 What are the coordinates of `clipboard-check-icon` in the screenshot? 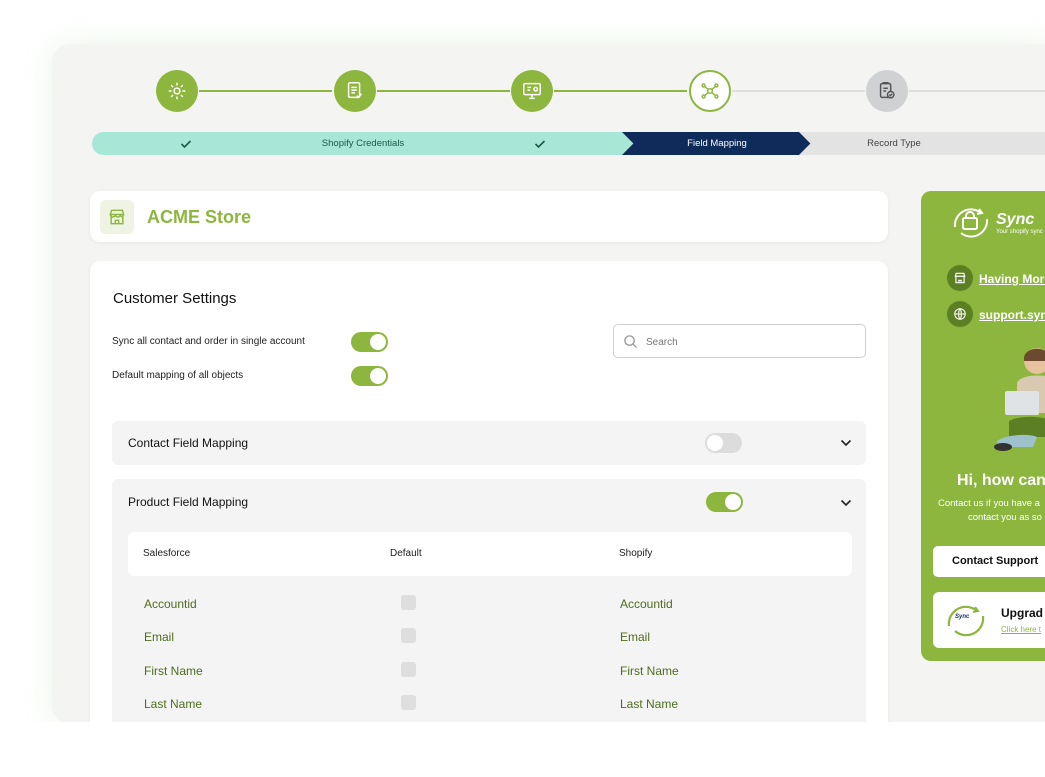 It's located at (887, 90).